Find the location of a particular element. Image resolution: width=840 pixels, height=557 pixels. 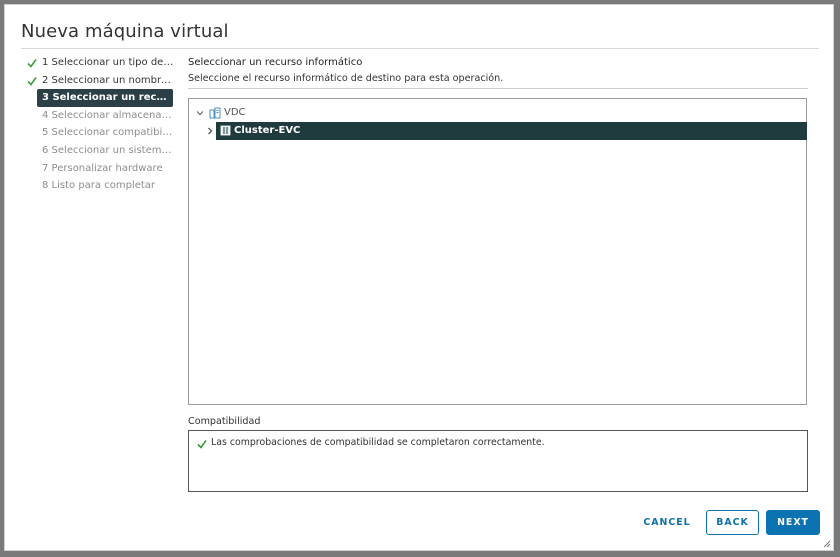

tree-node-cluster: Cluster-EVC is located at coordinates (511, 131).